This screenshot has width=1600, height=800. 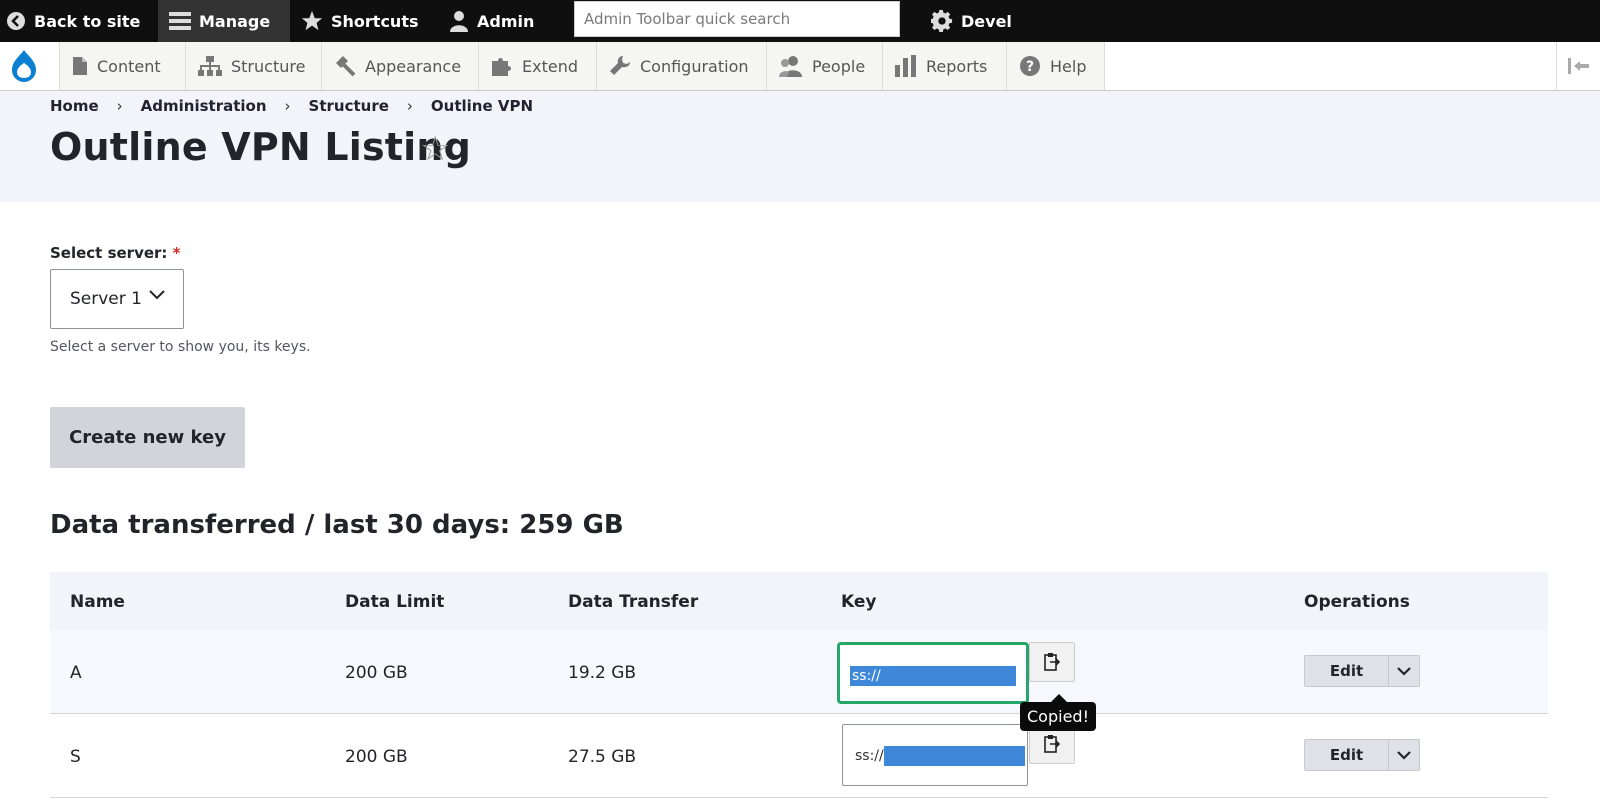 What do you see at coordinates (129, 66) in the screenshot?
I see `tray-item-label: Content` at bounding box center [129, 66].